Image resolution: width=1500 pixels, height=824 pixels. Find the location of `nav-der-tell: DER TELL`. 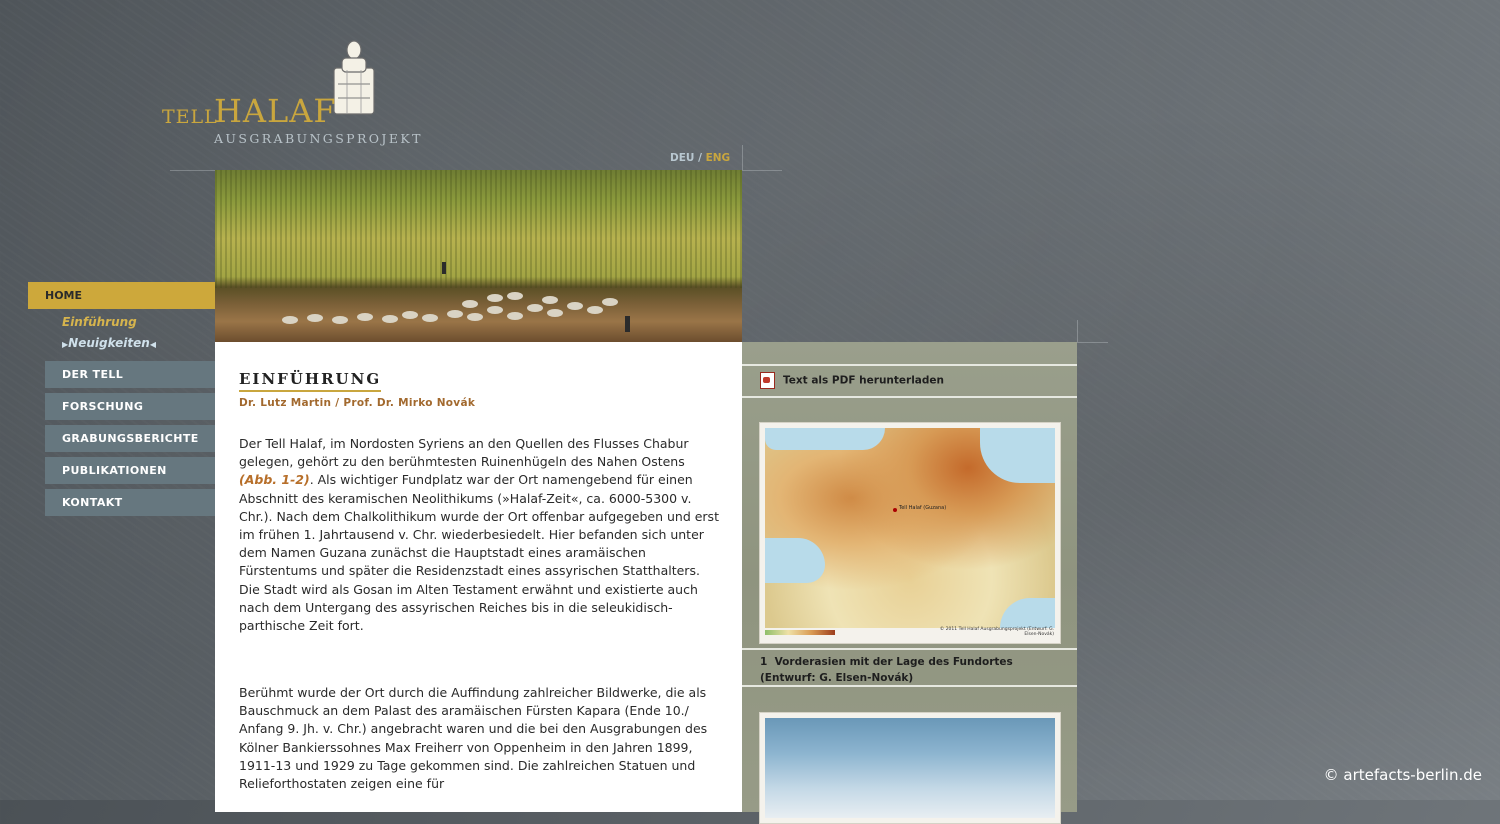

nav-der-tell: DER TELL is located at coordinates (130, 374).